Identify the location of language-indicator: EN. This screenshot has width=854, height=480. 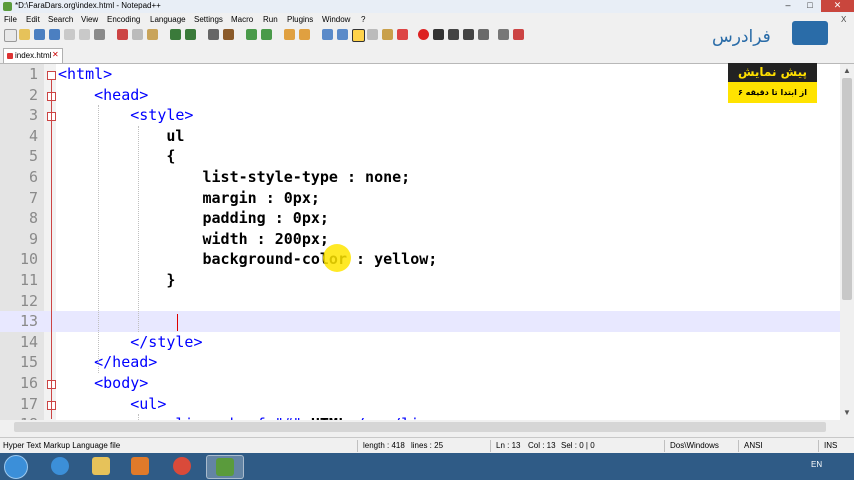
(816, 464).